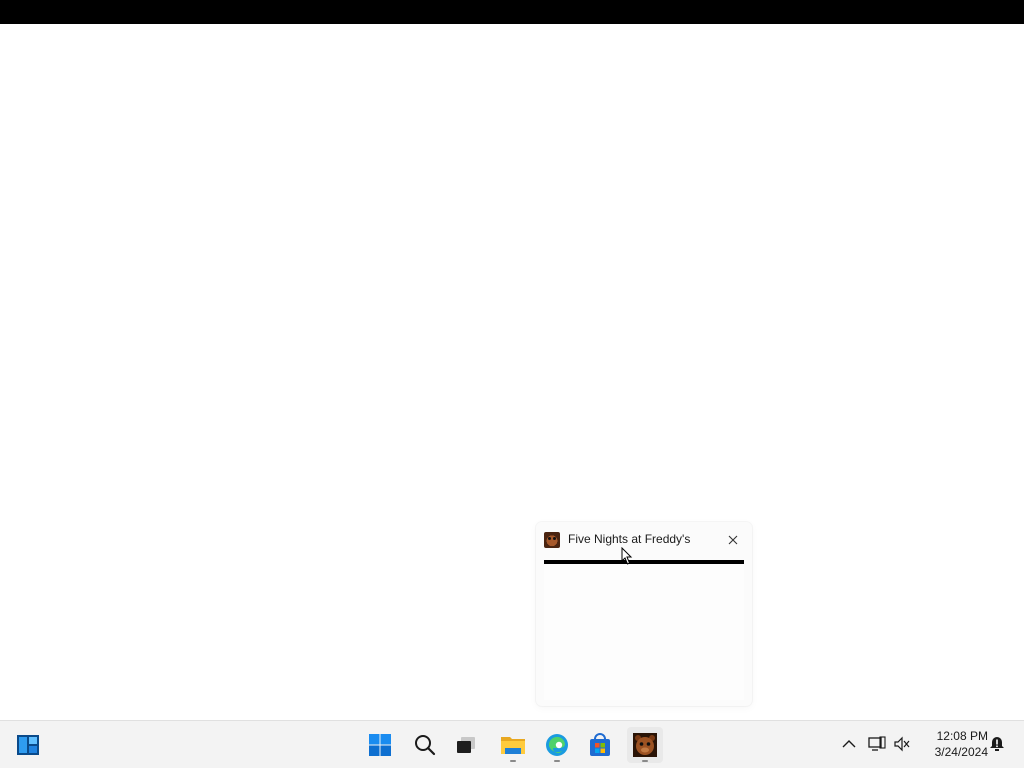  I want to click on show-hidden-icons-button, so click(849, 744).